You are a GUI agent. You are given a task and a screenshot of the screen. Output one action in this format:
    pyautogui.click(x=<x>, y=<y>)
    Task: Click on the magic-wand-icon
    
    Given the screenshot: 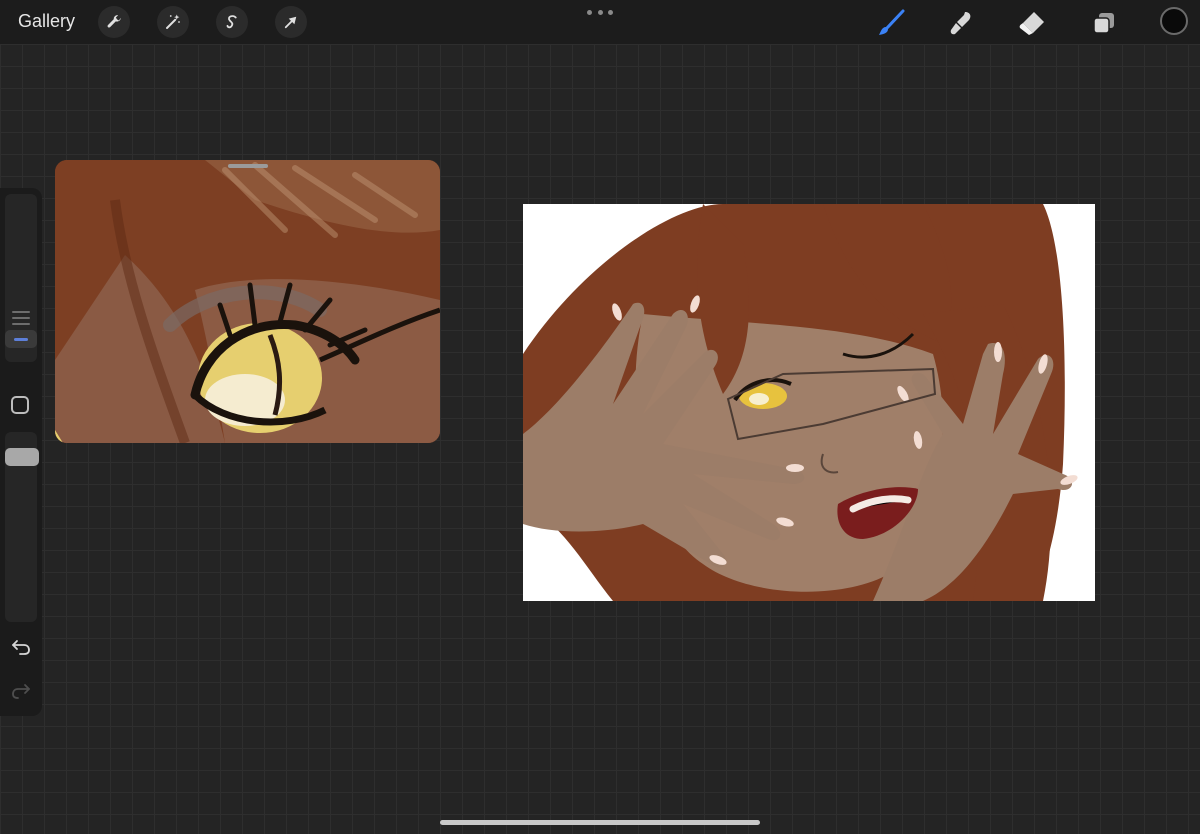 What is the action you would take?
    pyautogui.click(x=173, y=21)
    